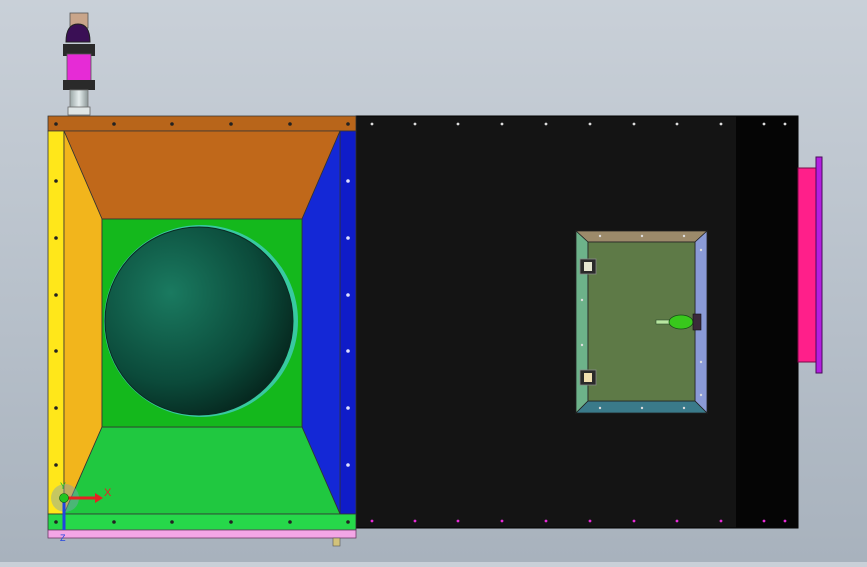 The width and height of the screenshot is (867, 567). I want to click on bottom-flange-strip, so click(202, 522).